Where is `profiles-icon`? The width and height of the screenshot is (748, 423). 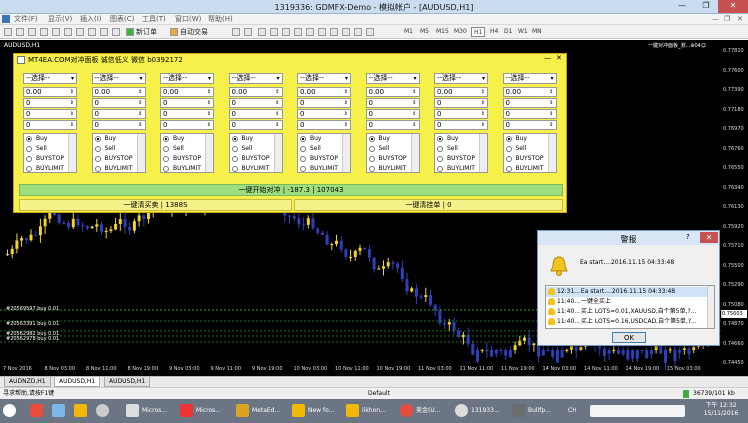
profiles-icon is located at coordinates (20, 32).